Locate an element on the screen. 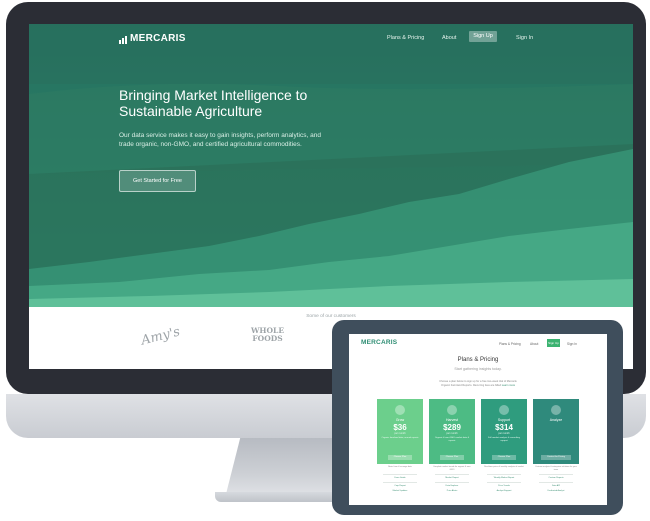  hero-title-line1: Bringing Market Intelligence to is located at coordinates (213, 95).